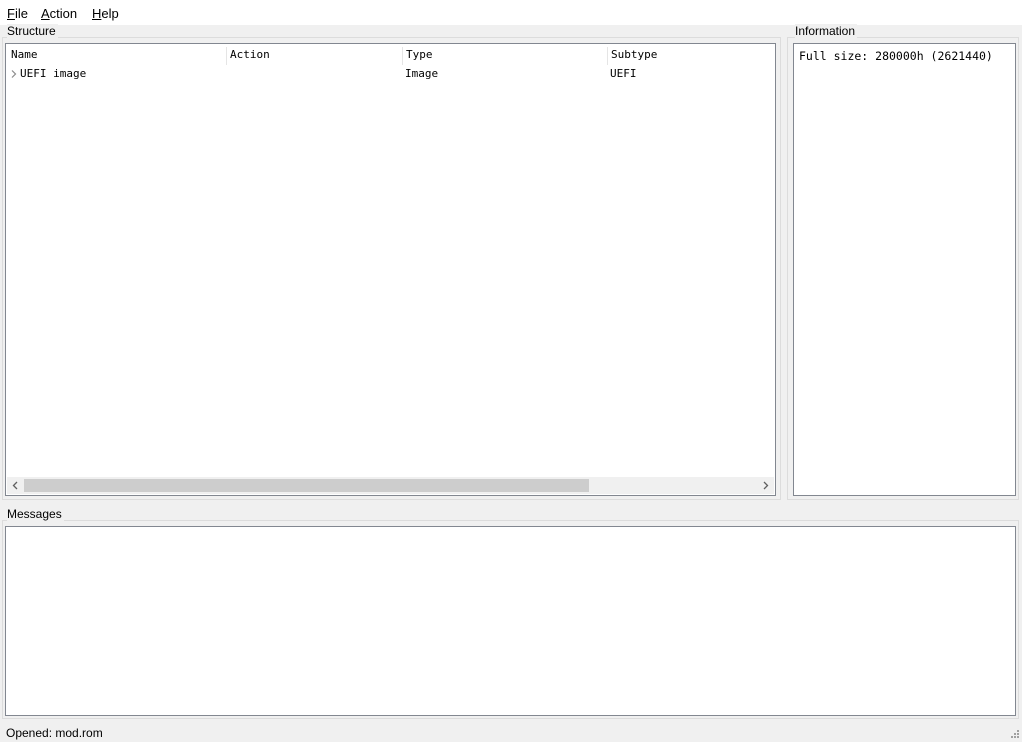 The height and width of the screenshot is (742, 1022). I want to click on scrollbar-thumb, so click(306, 485).